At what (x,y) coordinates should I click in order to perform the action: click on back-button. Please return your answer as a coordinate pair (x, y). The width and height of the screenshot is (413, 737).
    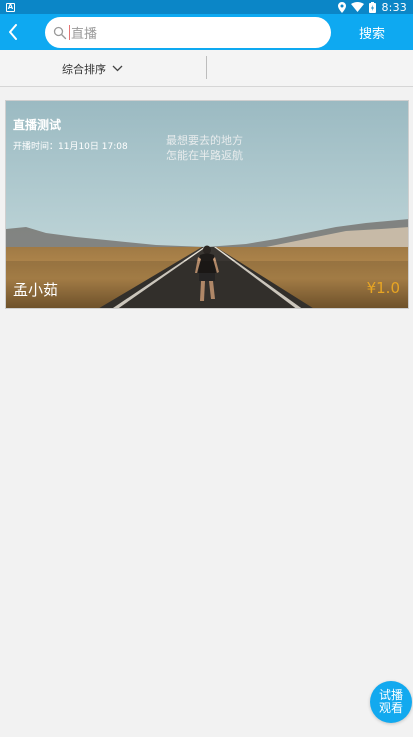
    Looking at the image, I should click on (13, 32).